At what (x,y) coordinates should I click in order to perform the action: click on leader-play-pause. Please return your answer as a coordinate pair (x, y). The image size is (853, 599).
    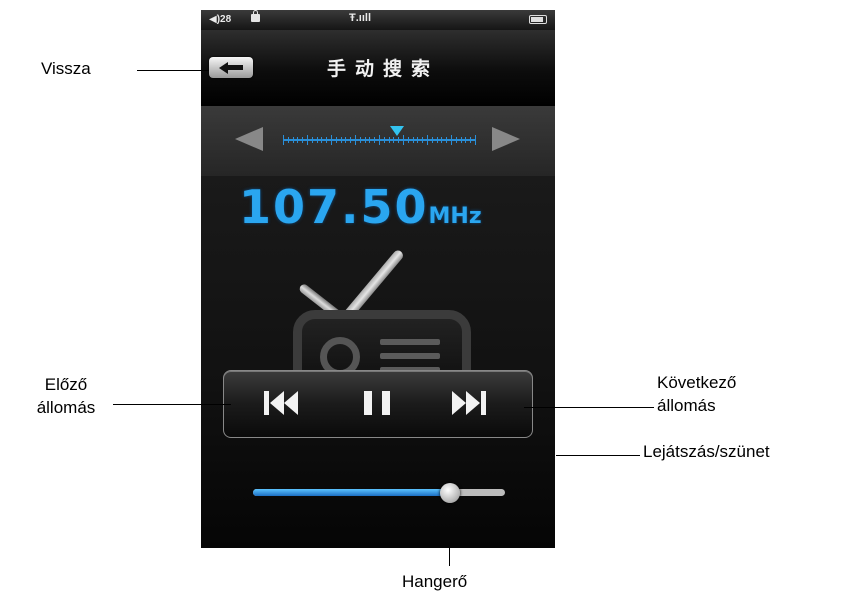
    Looking at the image, I should click on (598, 455).